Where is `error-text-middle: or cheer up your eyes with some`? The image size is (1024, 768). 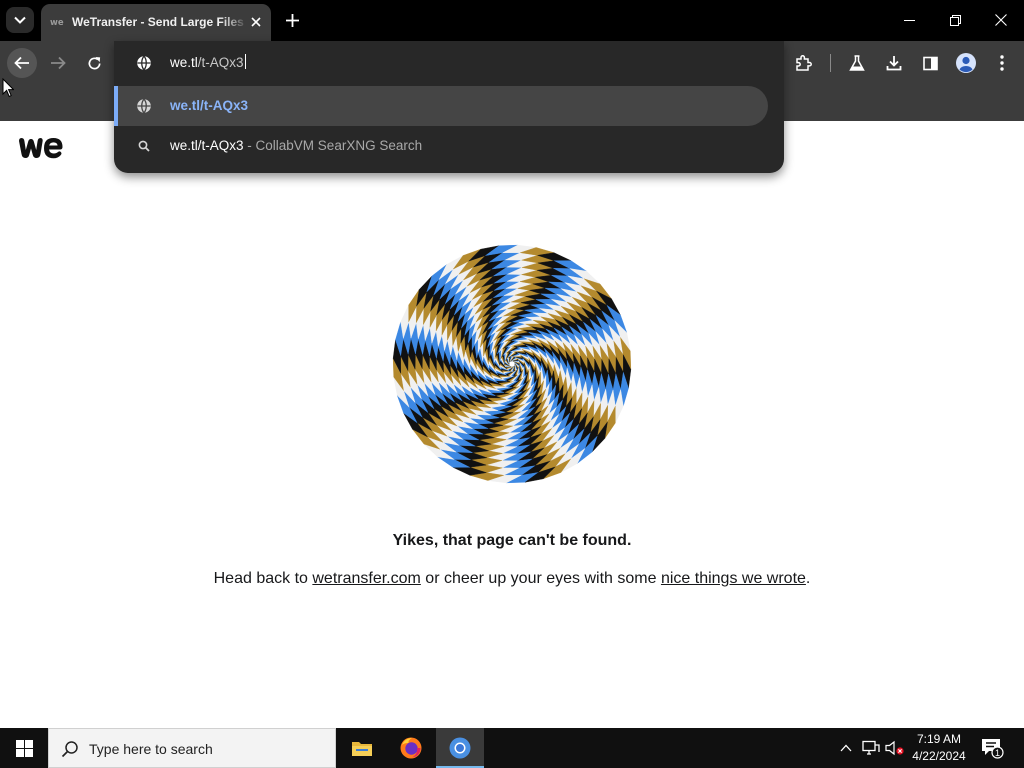
error-text-middle: or cheer up your eyes with some is located at coordinates (540, 578).